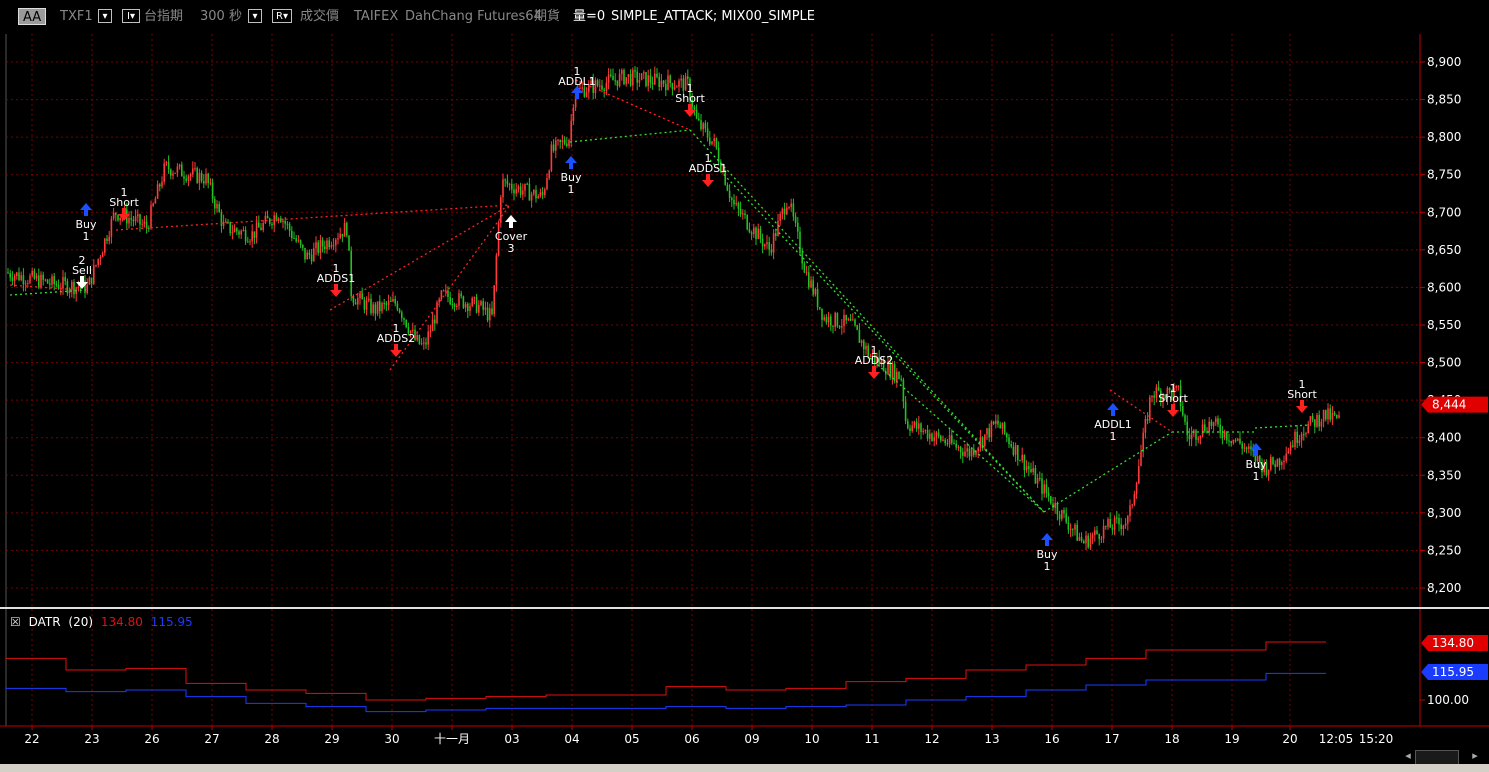 The image size is (1489, 772). Describe the element at coordinates (1444, 438) in the screenshot. I see `price-tick-label: 8,400` at that location.